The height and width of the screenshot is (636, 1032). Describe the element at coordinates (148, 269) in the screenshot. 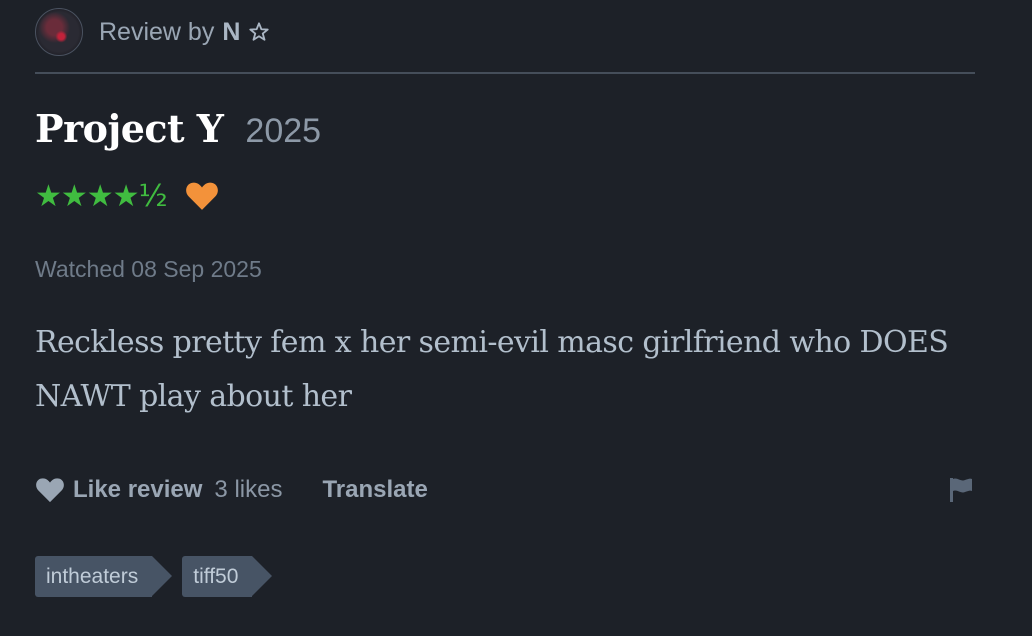

I see `watched-date: Watched 08 Sep 2025` at that location.